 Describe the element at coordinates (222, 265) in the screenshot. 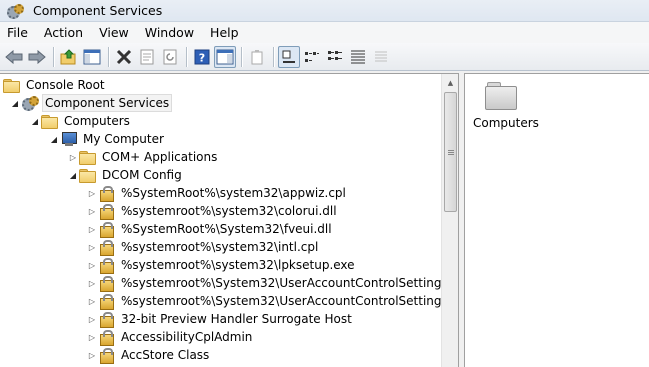

I see `tree-node: ▷ %systemroot%\system32\lpksetup.exe` at that location.